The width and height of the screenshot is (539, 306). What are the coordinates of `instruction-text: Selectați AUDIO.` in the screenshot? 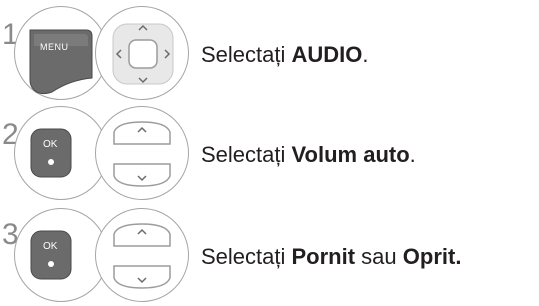 It's located at (285, 55).